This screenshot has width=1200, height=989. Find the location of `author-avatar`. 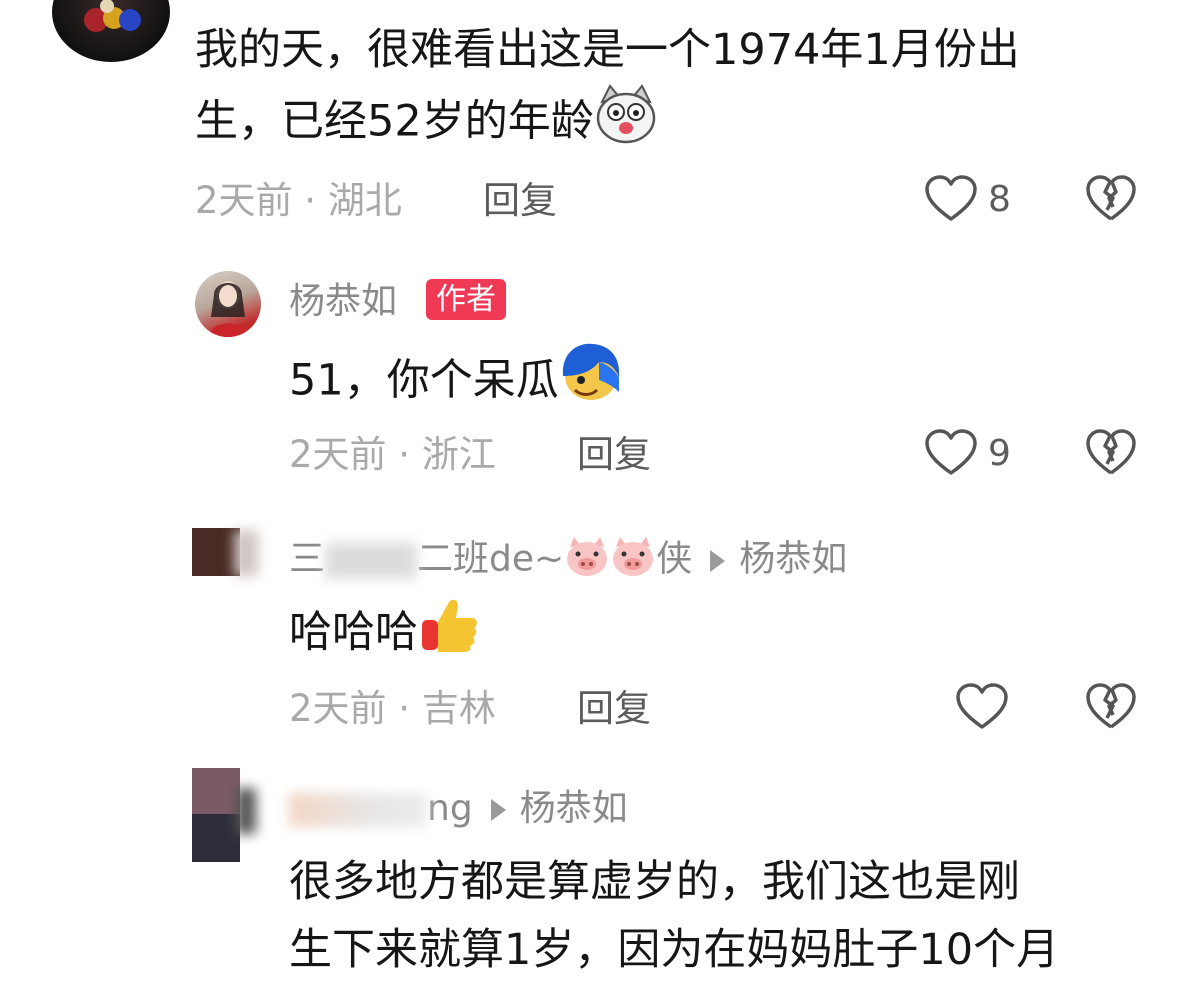

author-avatar is located at coordinates (228, 304).